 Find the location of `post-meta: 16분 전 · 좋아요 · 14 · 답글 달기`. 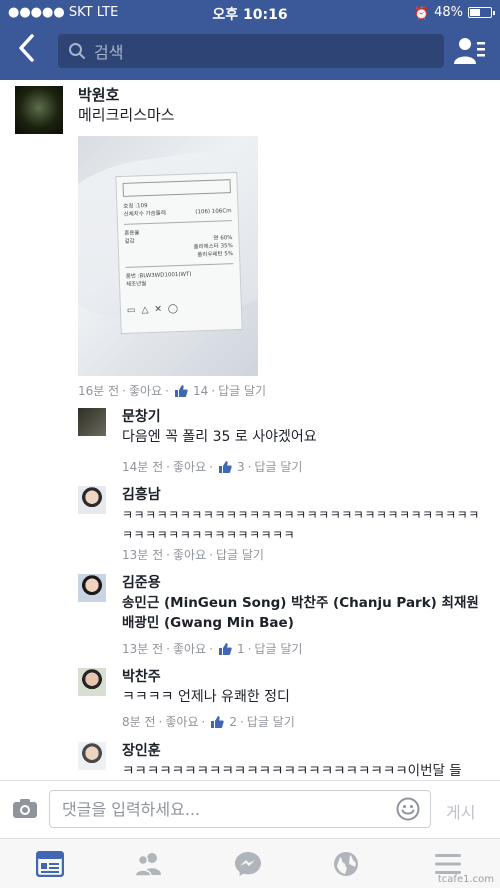

post-meta: 16분 전 · 좋아요 · 14 · 답글 달기 is located at coordinates (172, 390).